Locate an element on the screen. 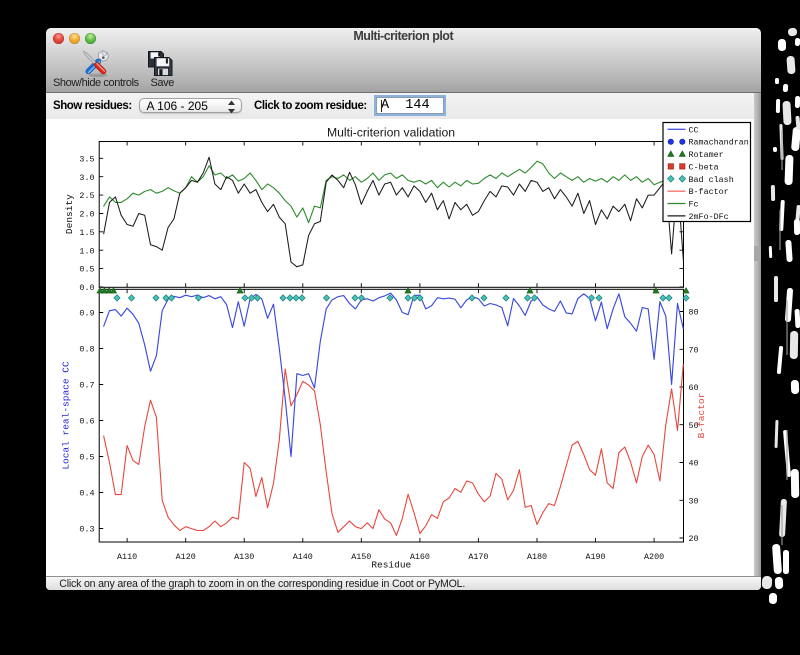 The image size is (800, 655). svg-text: A200 is located at coordinates (654, 557).